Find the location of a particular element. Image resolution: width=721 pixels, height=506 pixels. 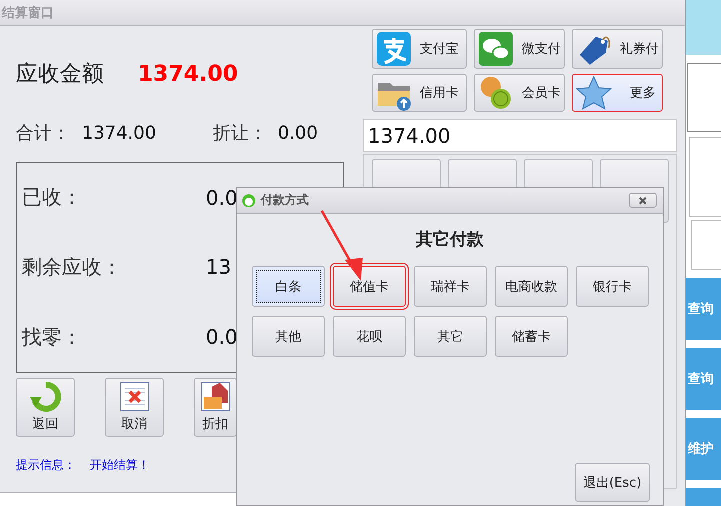

payment-method-button: 微支付 is located at coordinates (519, 49).